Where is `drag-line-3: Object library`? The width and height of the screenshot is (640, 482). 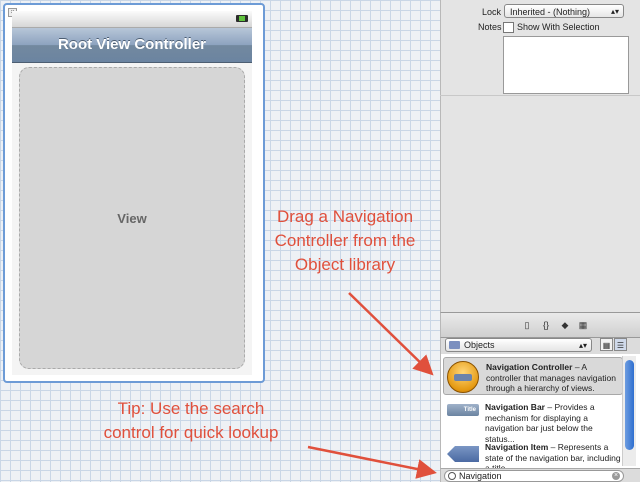 drag-line-3: Object library is located at coordinates (345, 264).